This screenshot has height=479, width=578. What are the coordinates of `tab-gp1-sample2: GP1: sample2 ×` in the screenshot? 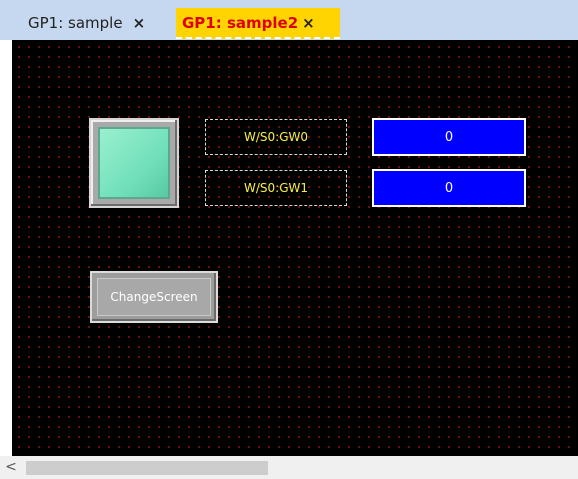 It's located at (258, 23).